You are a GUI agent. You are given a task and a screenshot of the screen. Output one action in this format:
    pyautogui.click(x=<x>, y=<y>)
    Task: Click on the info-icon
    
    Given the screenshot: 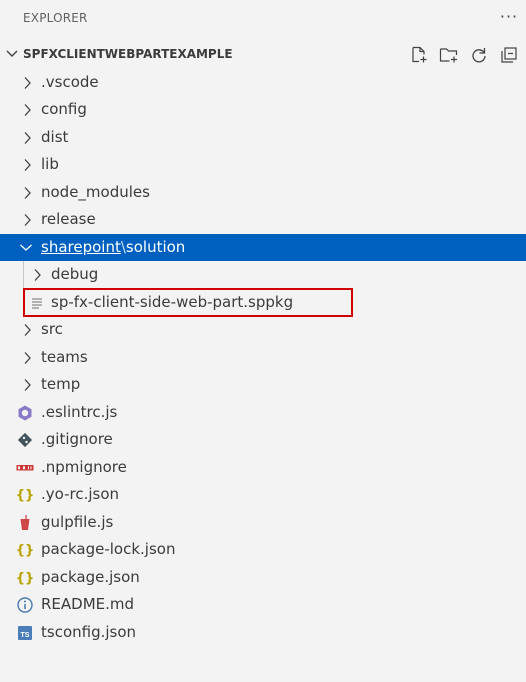 What is the action you would take?
    pyautogui.click(x=25, y=605)
    